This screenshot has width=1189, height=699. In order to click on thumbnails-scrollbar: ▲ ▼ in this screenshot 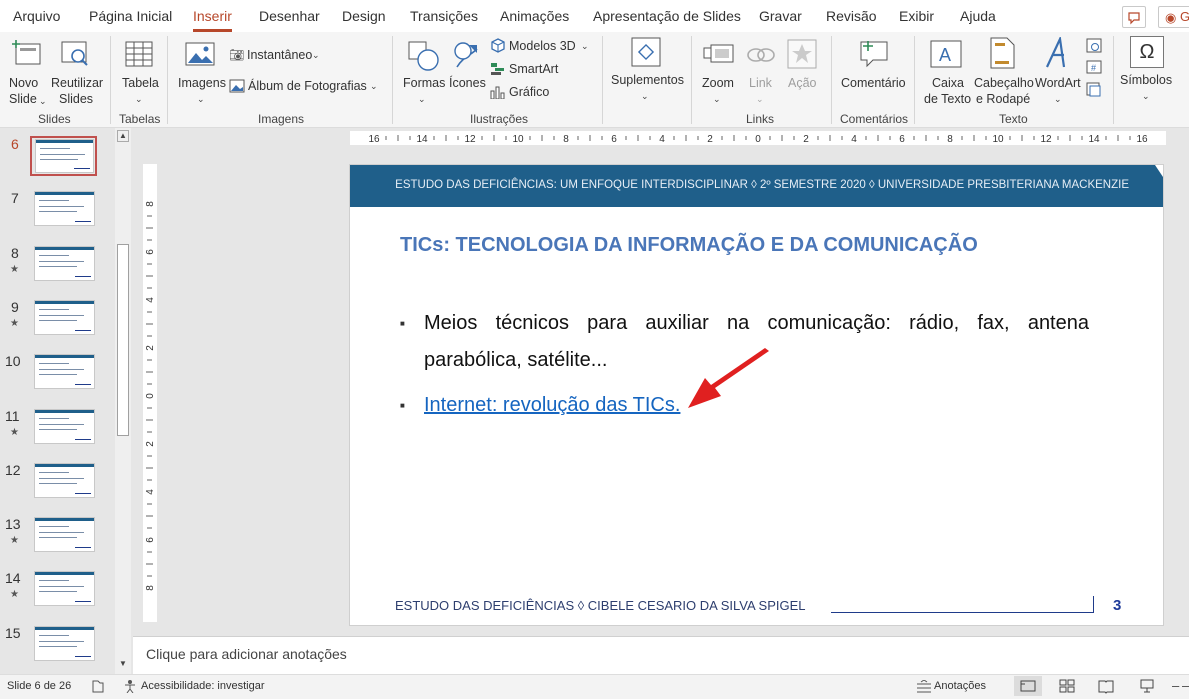, I will do `click(123, 401)`.